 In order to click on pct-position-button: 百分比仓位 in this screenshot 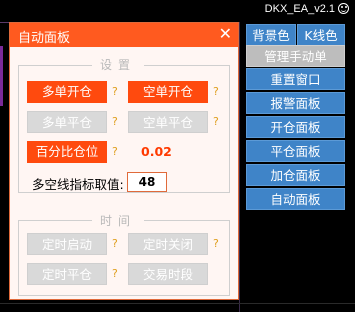, I will do `click(67, 152)`.